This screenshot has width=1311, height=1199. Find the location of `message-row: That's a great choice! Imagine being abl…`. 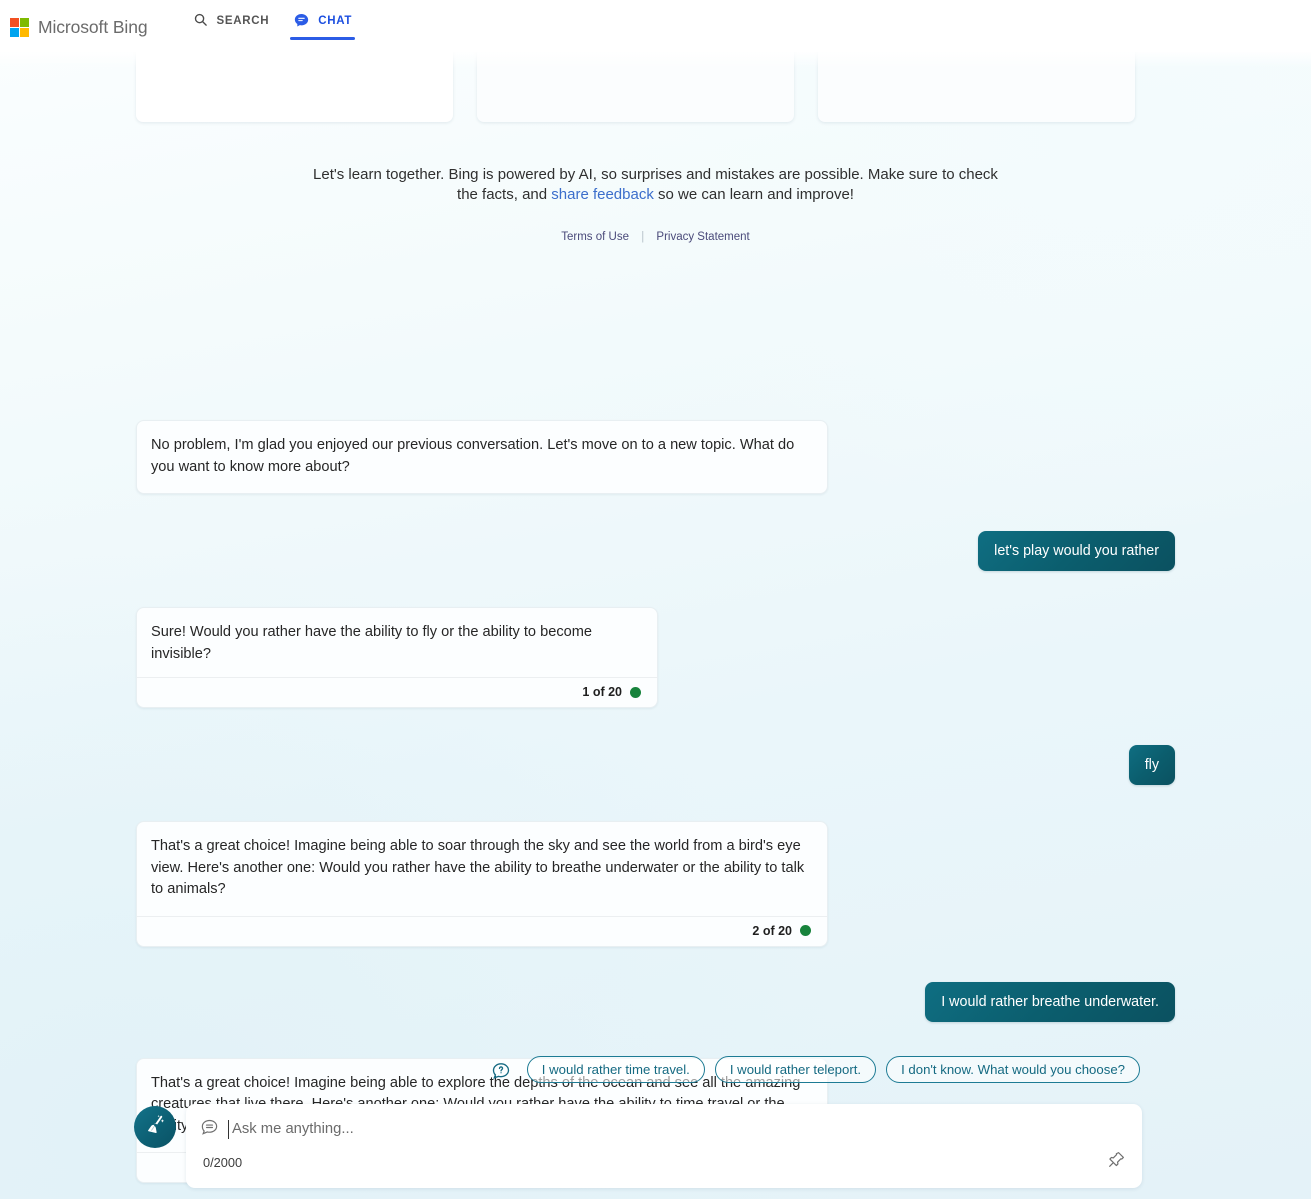

message-row: That's a great choice! Imagine being abl… is located at coordinates (655, 884).